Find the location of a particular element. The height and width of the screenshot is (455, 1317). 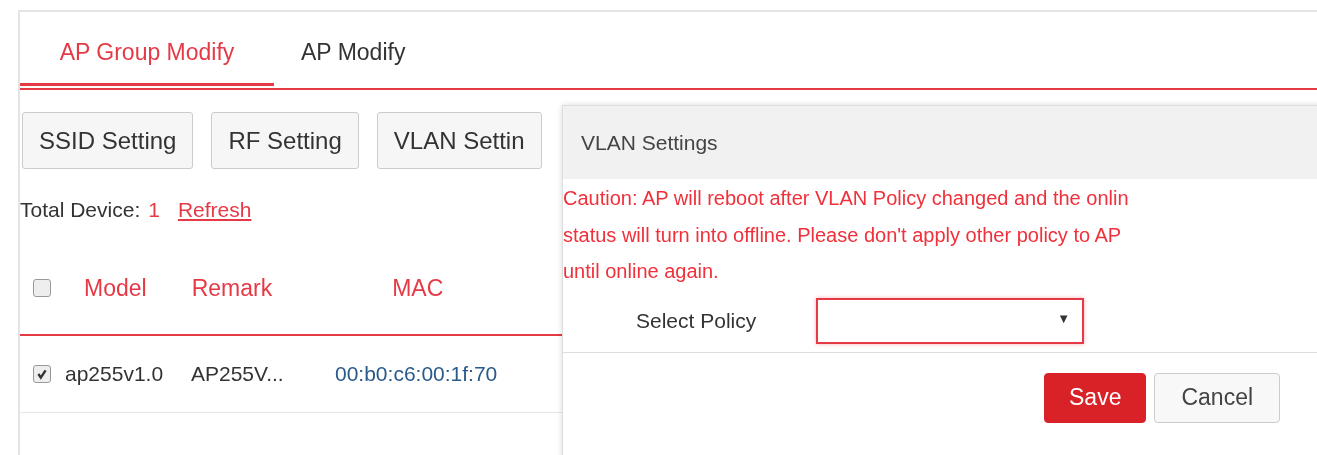

column-header: Model is located at coordinates (115, 288).